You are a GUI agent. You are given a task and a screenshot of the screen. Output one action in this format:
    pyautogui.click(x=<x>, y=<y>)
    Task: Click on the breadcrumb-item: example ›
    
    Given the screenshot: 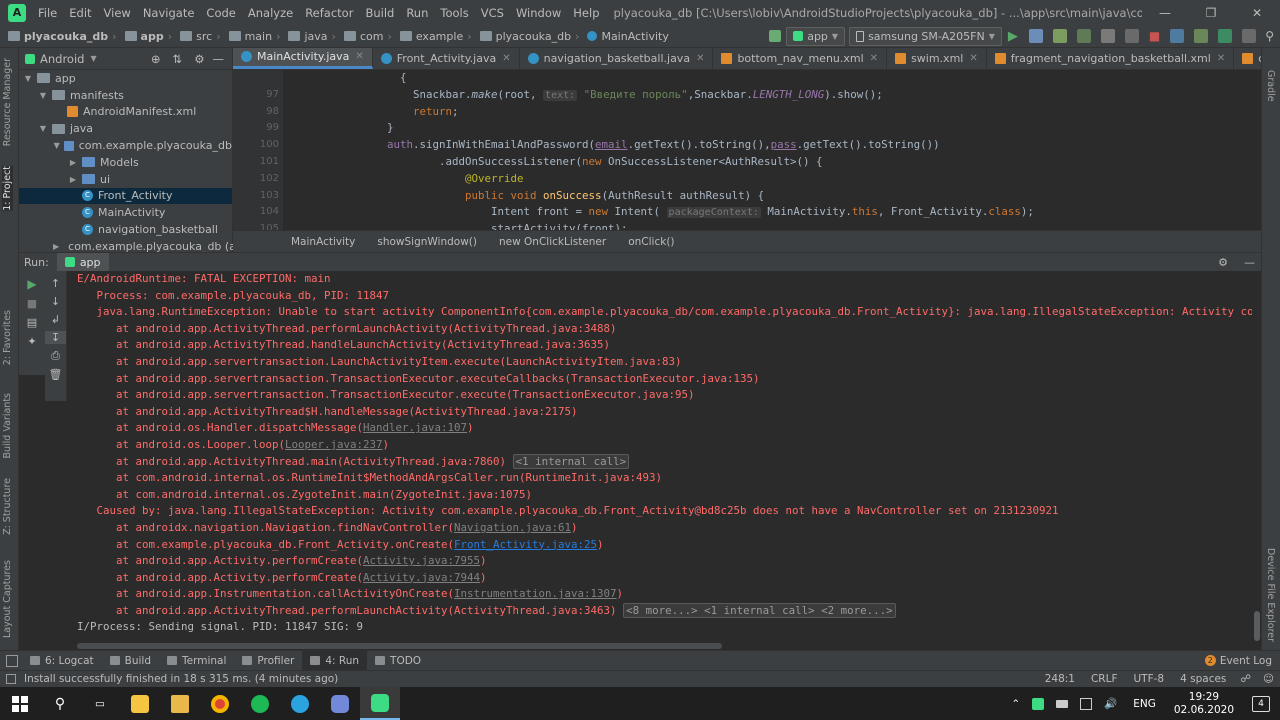 What is the action you would take?
    pyautogui.click(x=438, y=36)
    